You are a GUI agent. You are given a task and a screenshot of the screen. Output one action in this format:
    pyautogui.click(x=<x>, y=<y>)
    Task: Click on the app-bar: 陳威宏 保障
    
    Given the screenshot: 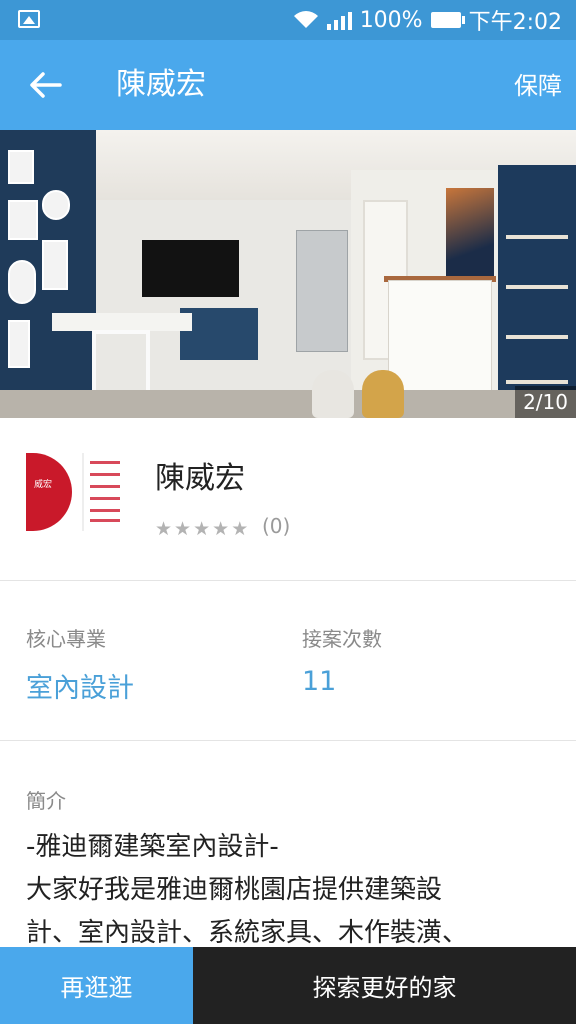 What is the action you would take?
    pyautogui.click(x=288, y=85)
    